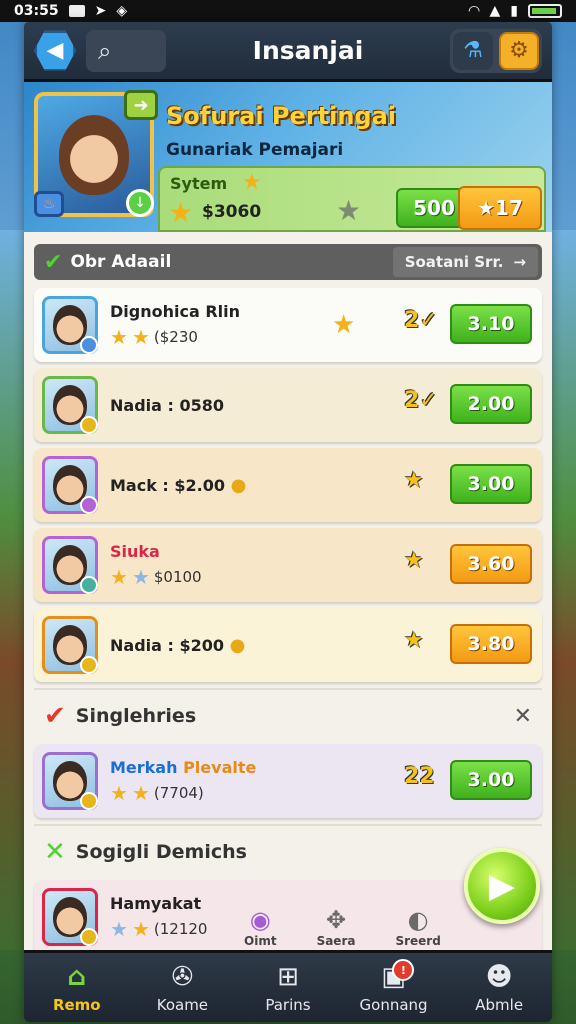 The image size is (576, 1024). Describe the element at coordinates (100, 11) in the screenshot. I see `send-icon: ➤` at that location.